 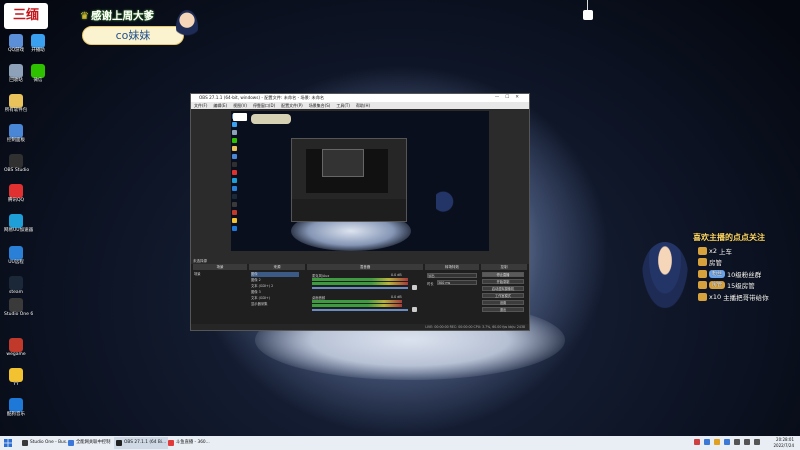 What do you see at coordinates (277, 267) in the screenshot?
I see `dock-sources-header: 来源` at bounding box center [277, 267].